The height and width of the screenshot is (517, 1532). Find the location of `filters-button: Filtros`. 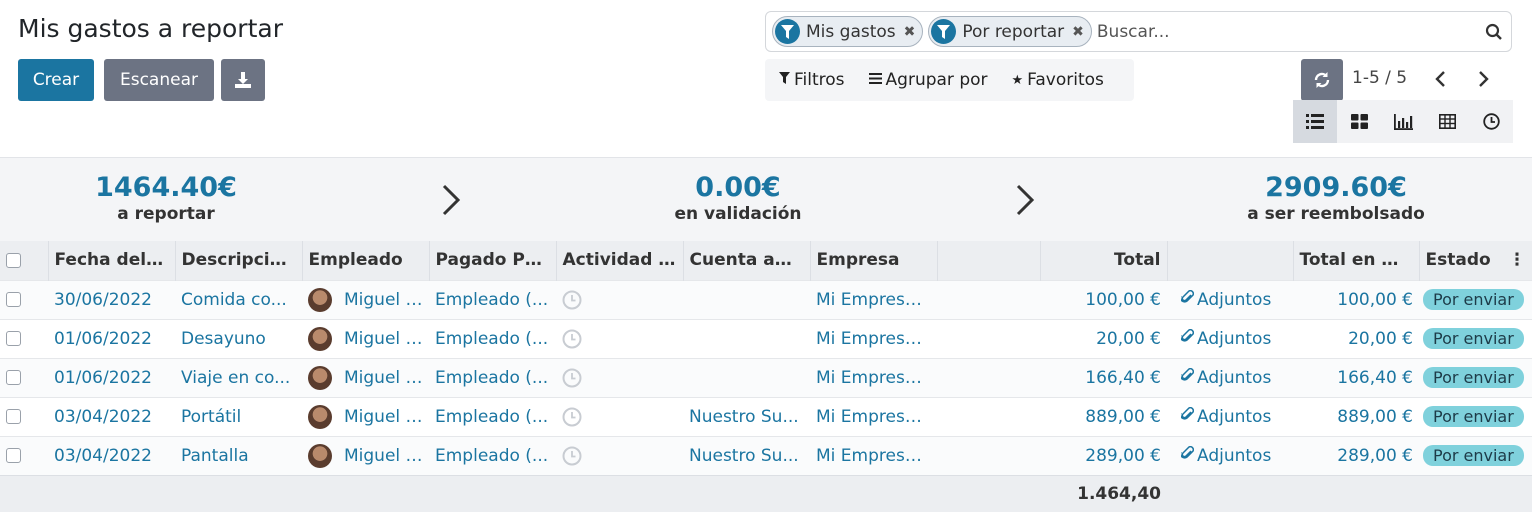

filters-button: Filtros is located at coordinates (812, 80).